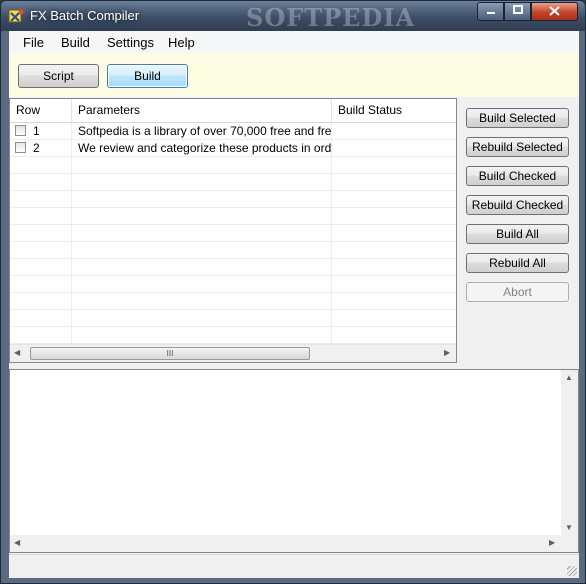 The height and width of the screenshot is (584, 586). Describe the element at coordinates (517, 147) in the screenshot. I see `rebuild-selected-button: Rebuild Selected` at that location.